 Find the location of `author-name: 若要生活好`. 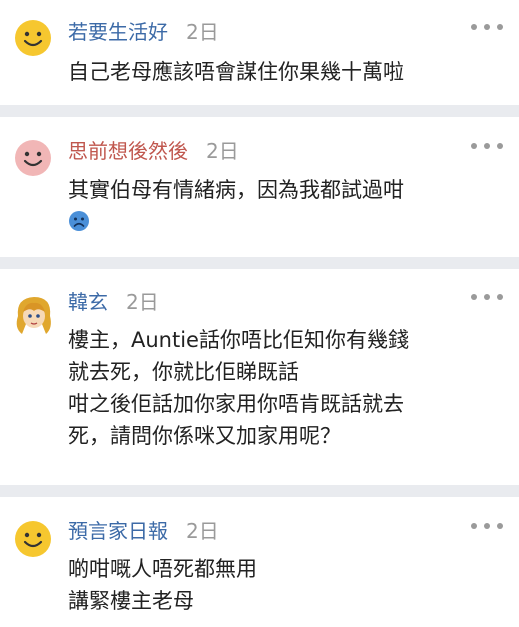

author-name: 若要生活好 is located at coordinates (118, 32).